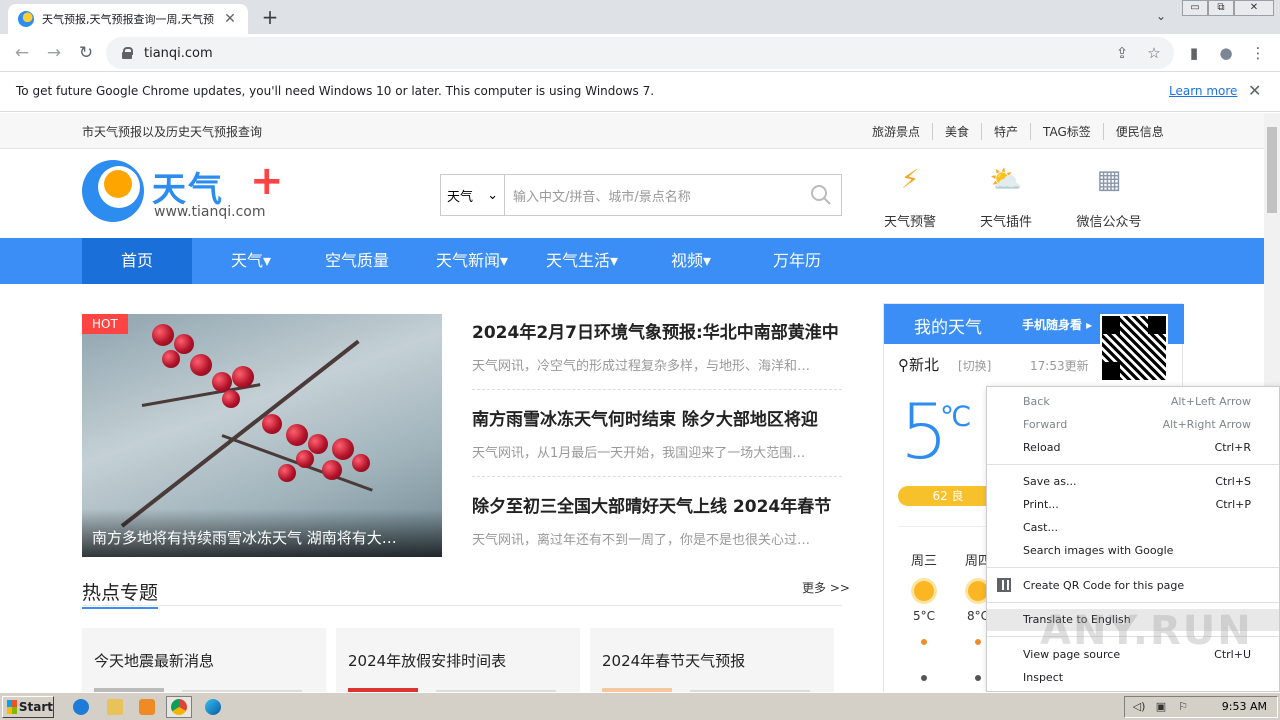 This screenshot has width=1280, height=720. I want to click on nav-calendar: 万年历, so click(797, 261).